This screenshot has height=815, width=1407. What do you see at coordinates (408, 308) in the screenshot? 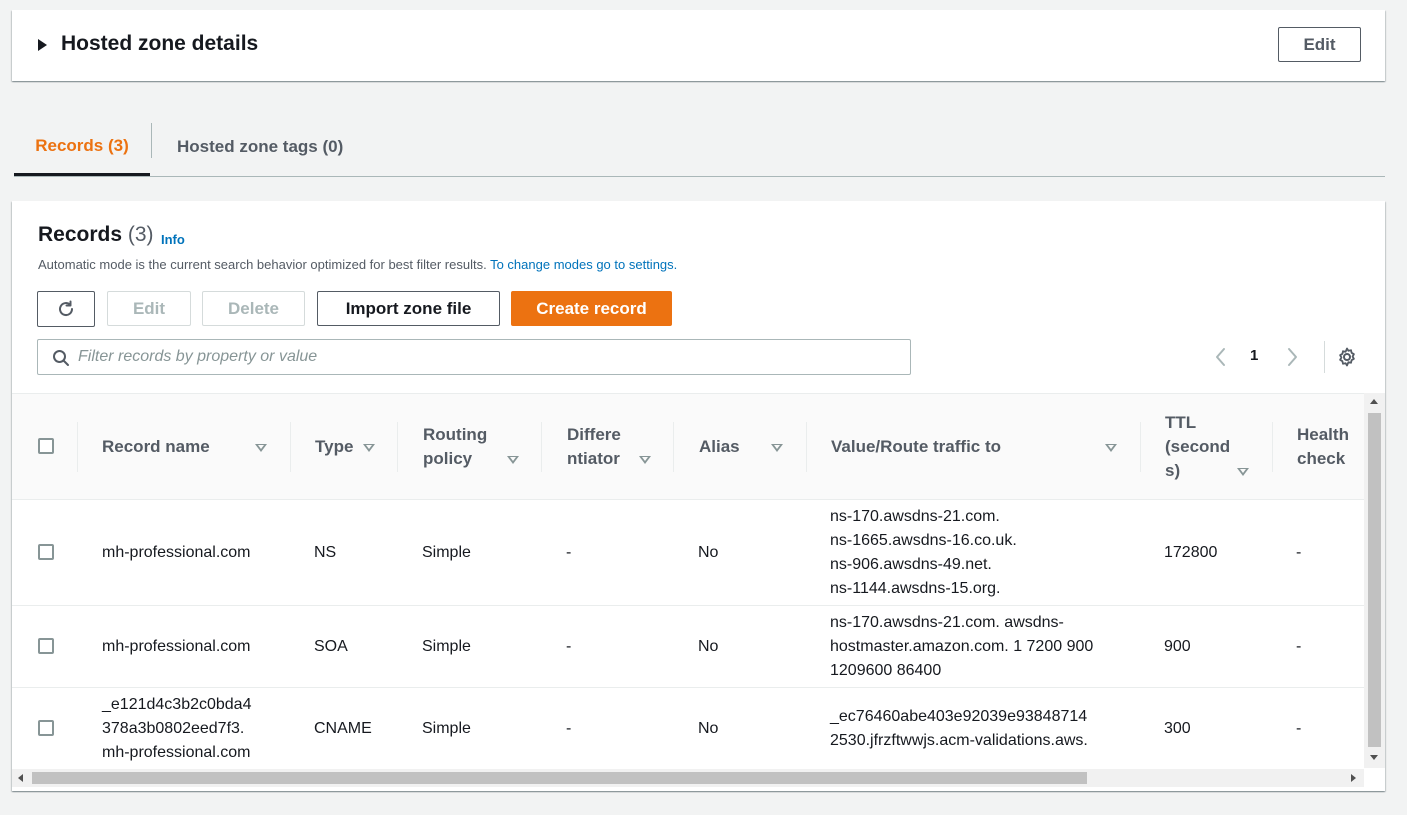
I see `import-zone-file-button: Import zone file` at bounding box center [408, 308].